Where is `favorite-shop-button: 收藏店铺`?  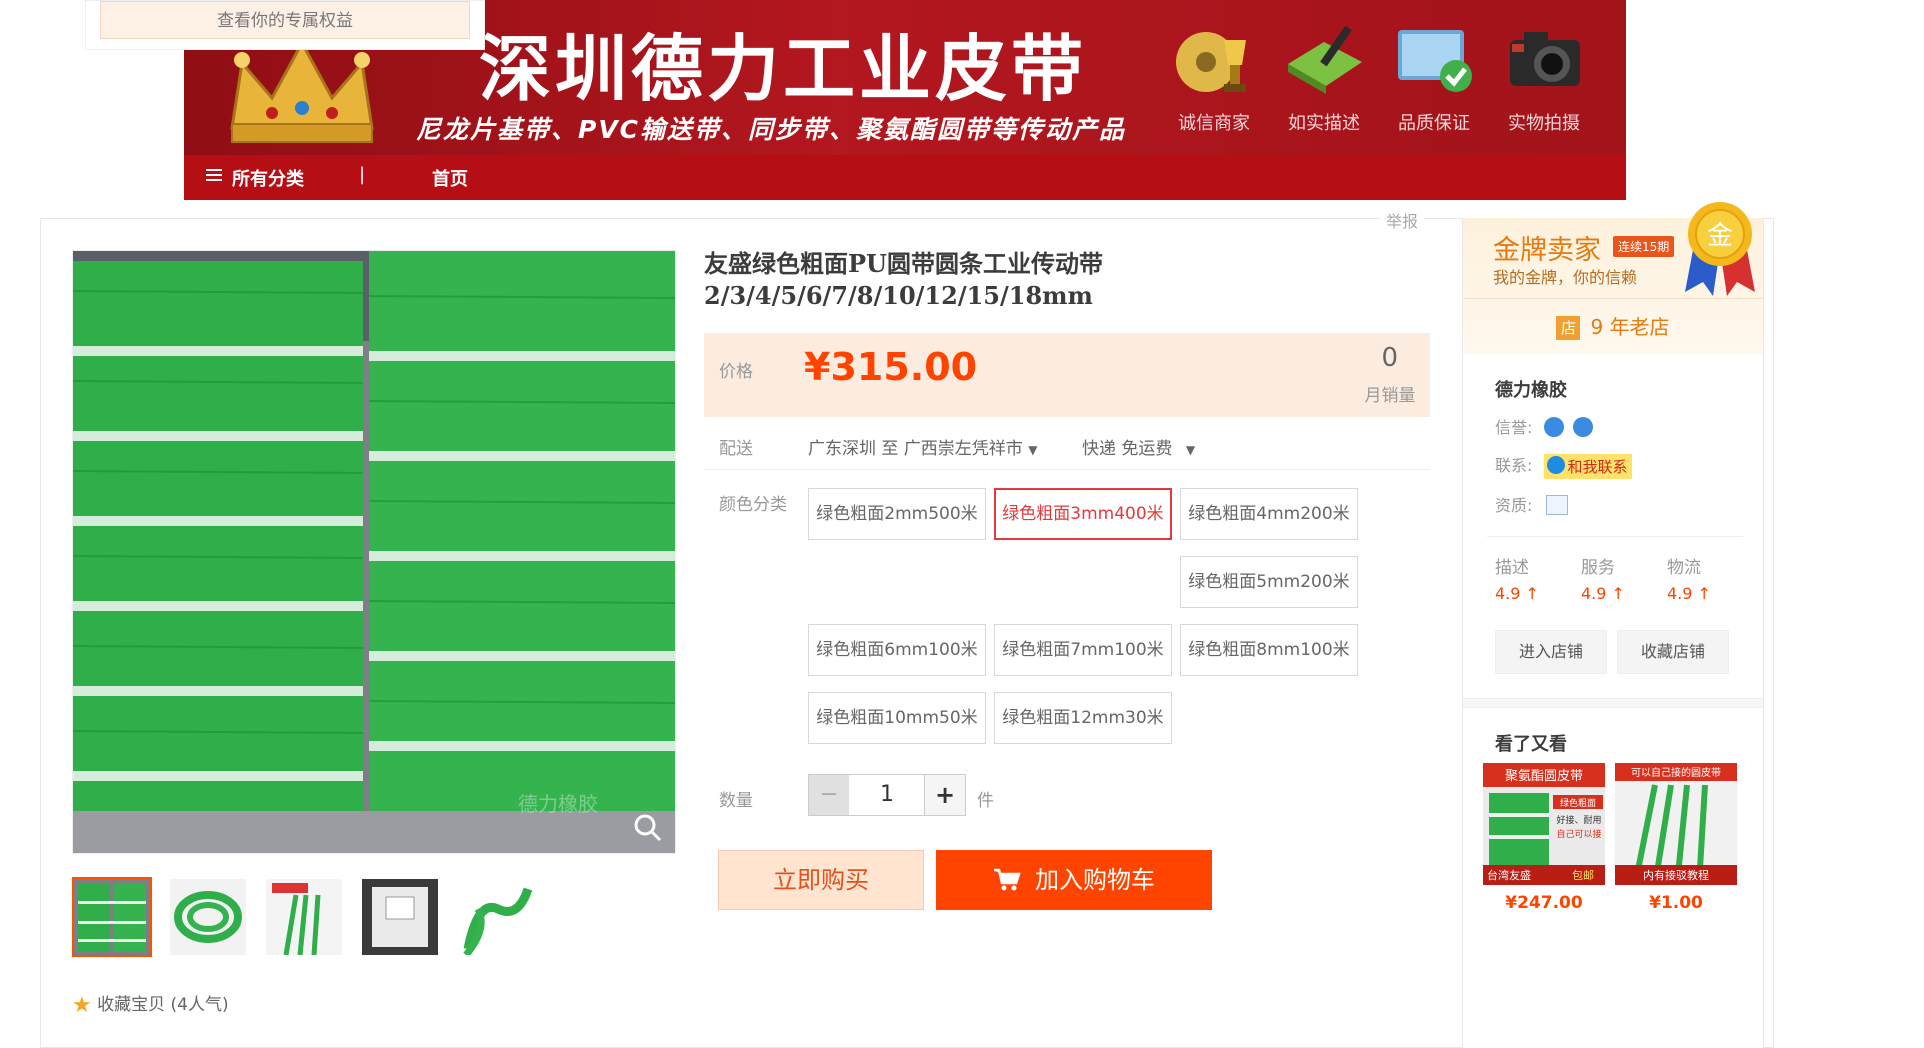 favorite-shop-button: 收藏店铺 is located at coordinates (1673, 652).